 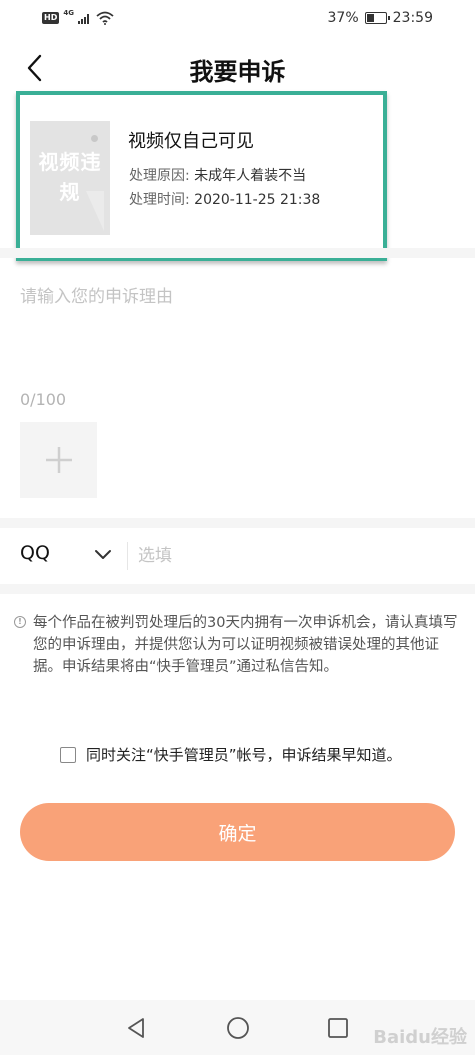 What do you see at coordinates (288, 556) in the screenshot?
I see `contact-input` at bounding box center [288, 556].